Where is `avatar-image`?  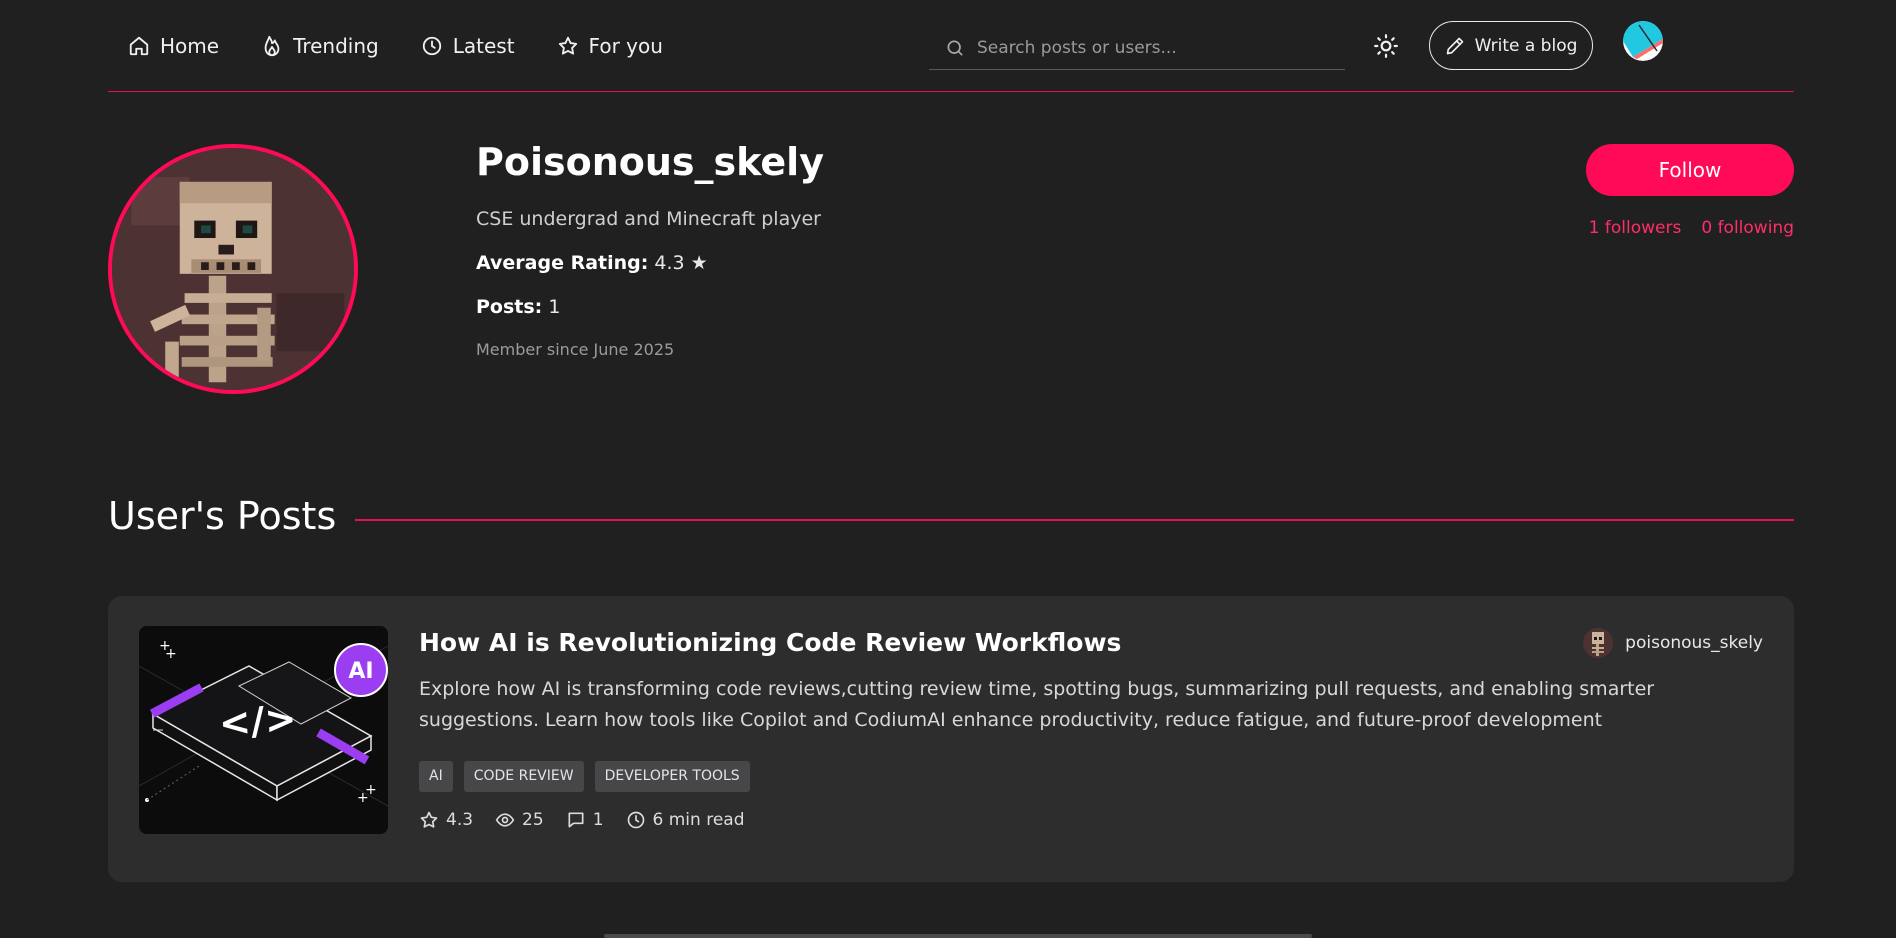 avatar-image is located at coordinates (1643, 41).